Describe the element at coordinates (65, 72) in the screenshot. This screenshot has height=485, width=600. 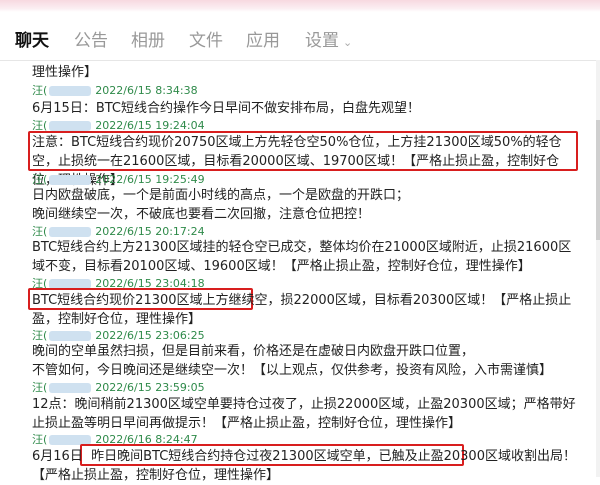
I see `message-text: 理性操作】` at that location.